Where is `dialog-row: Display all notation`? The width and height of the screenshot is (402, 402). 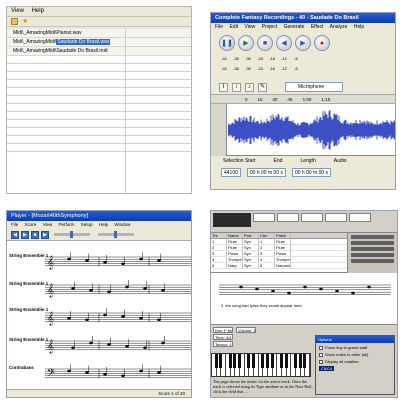 dialog-row: Display all notation is located at coordinates (355, 361).